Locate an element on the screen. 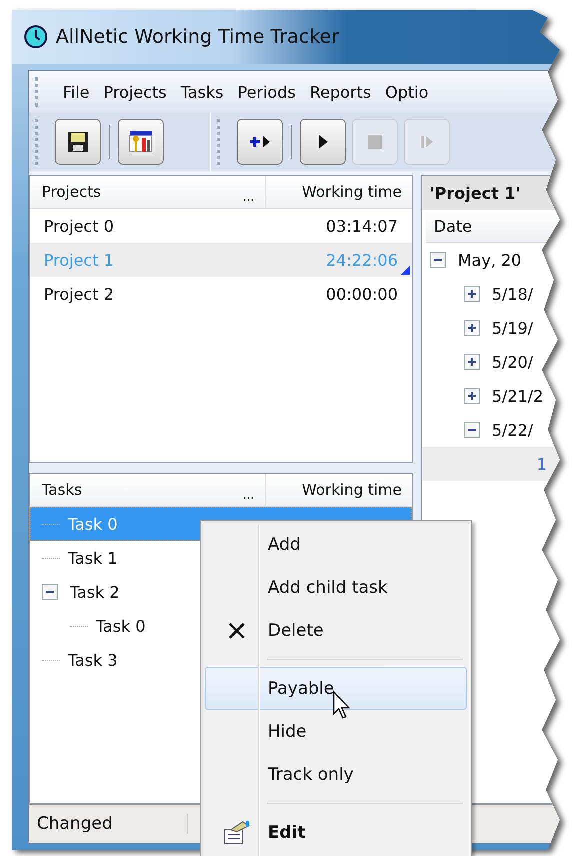 The width and height of the screenshot is (580, 856). date-label: 5/20/ is located at coordinates (513, 362).